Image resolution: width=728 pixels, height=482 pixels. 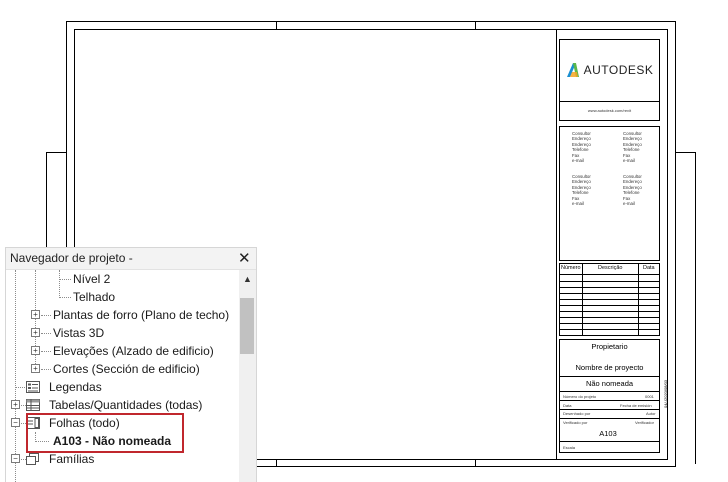 What do you see at coordinates (609, 339) in the screenshot?
I see `titleblock-box-top` at bounding box center [609, 339].